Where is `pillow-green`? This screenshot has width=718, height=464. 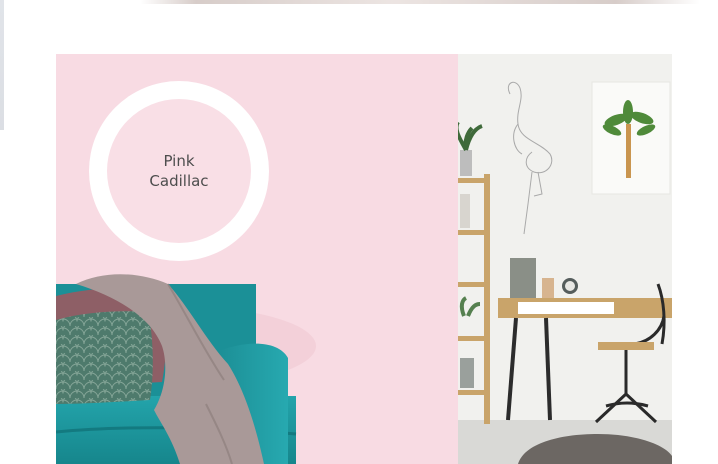
pillow-green is located at coordinates (104, 357).